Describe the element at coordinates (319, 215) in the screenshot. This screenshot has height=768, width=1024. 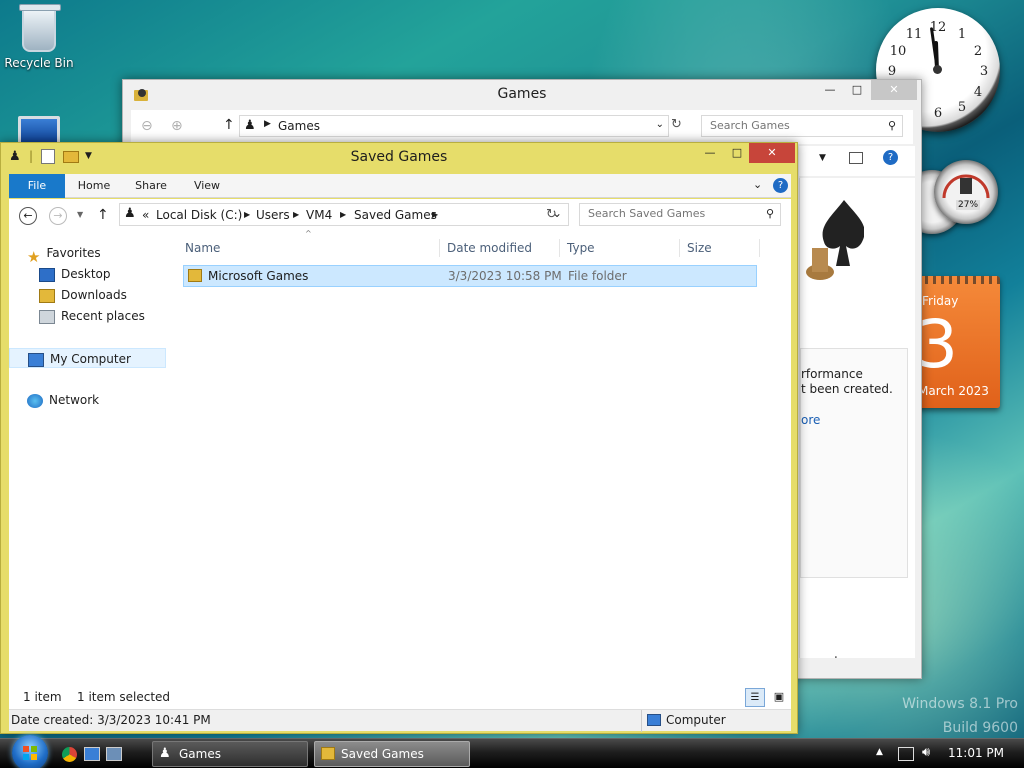
I see `breadcrumb-vm4: VM4` at that location.